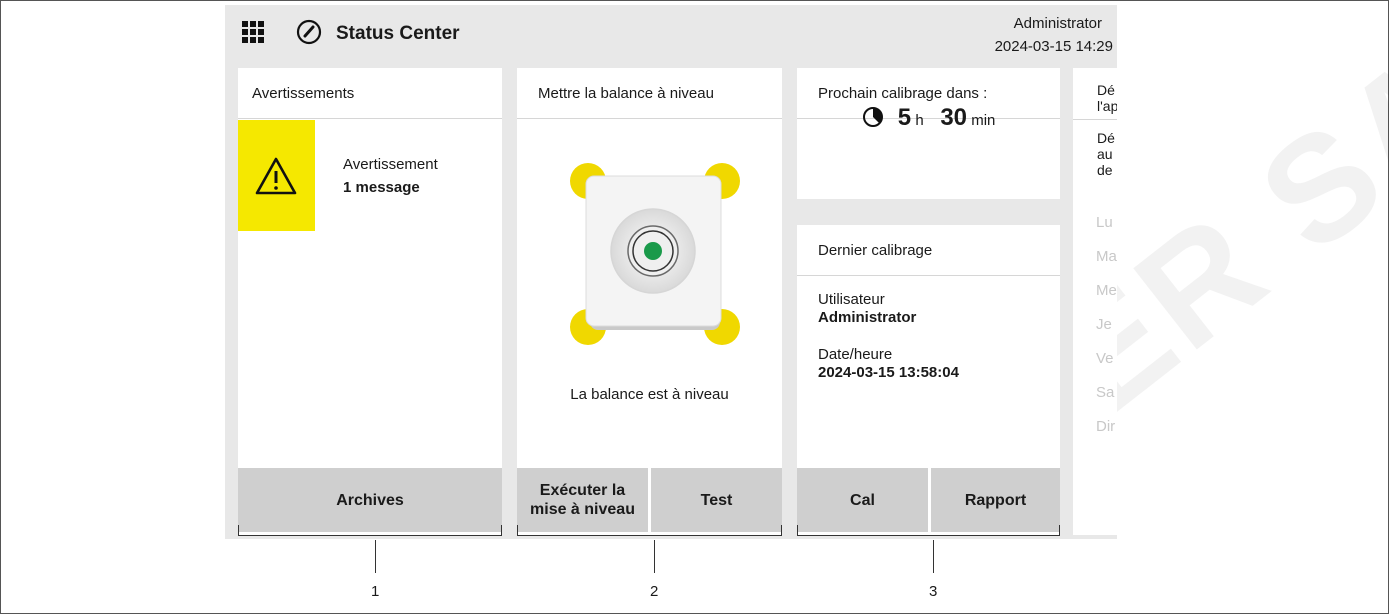 This screenshot has width=1389, height=614. What do you see at coordinates (928, 133) in the screenshot?
I see `next-calibration-card: Prochain calibrage dans : 5 h 30 min` at bounding box center [928, 133].